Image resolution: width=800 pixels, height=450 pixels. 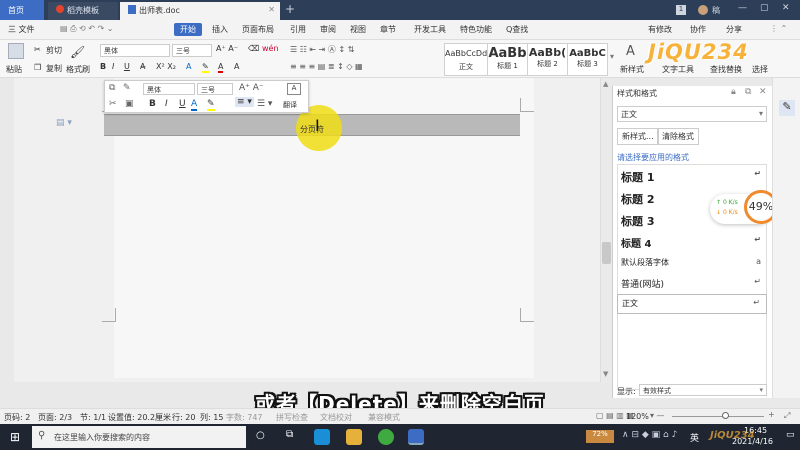 What do you see at coordinates (748, 92) in the screenshot?
I see `pane-restore-icon: ⧉` at bounding box center [748, 92].